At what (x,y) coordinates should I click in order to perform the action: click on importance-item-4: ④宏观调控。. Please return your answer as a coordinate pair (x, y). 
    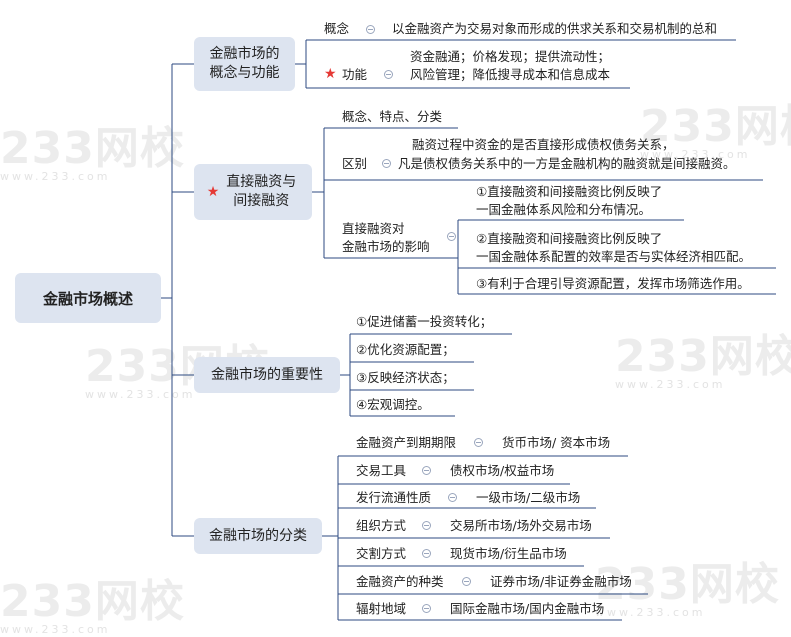
    Looking at the image, I should click on (393, 404).